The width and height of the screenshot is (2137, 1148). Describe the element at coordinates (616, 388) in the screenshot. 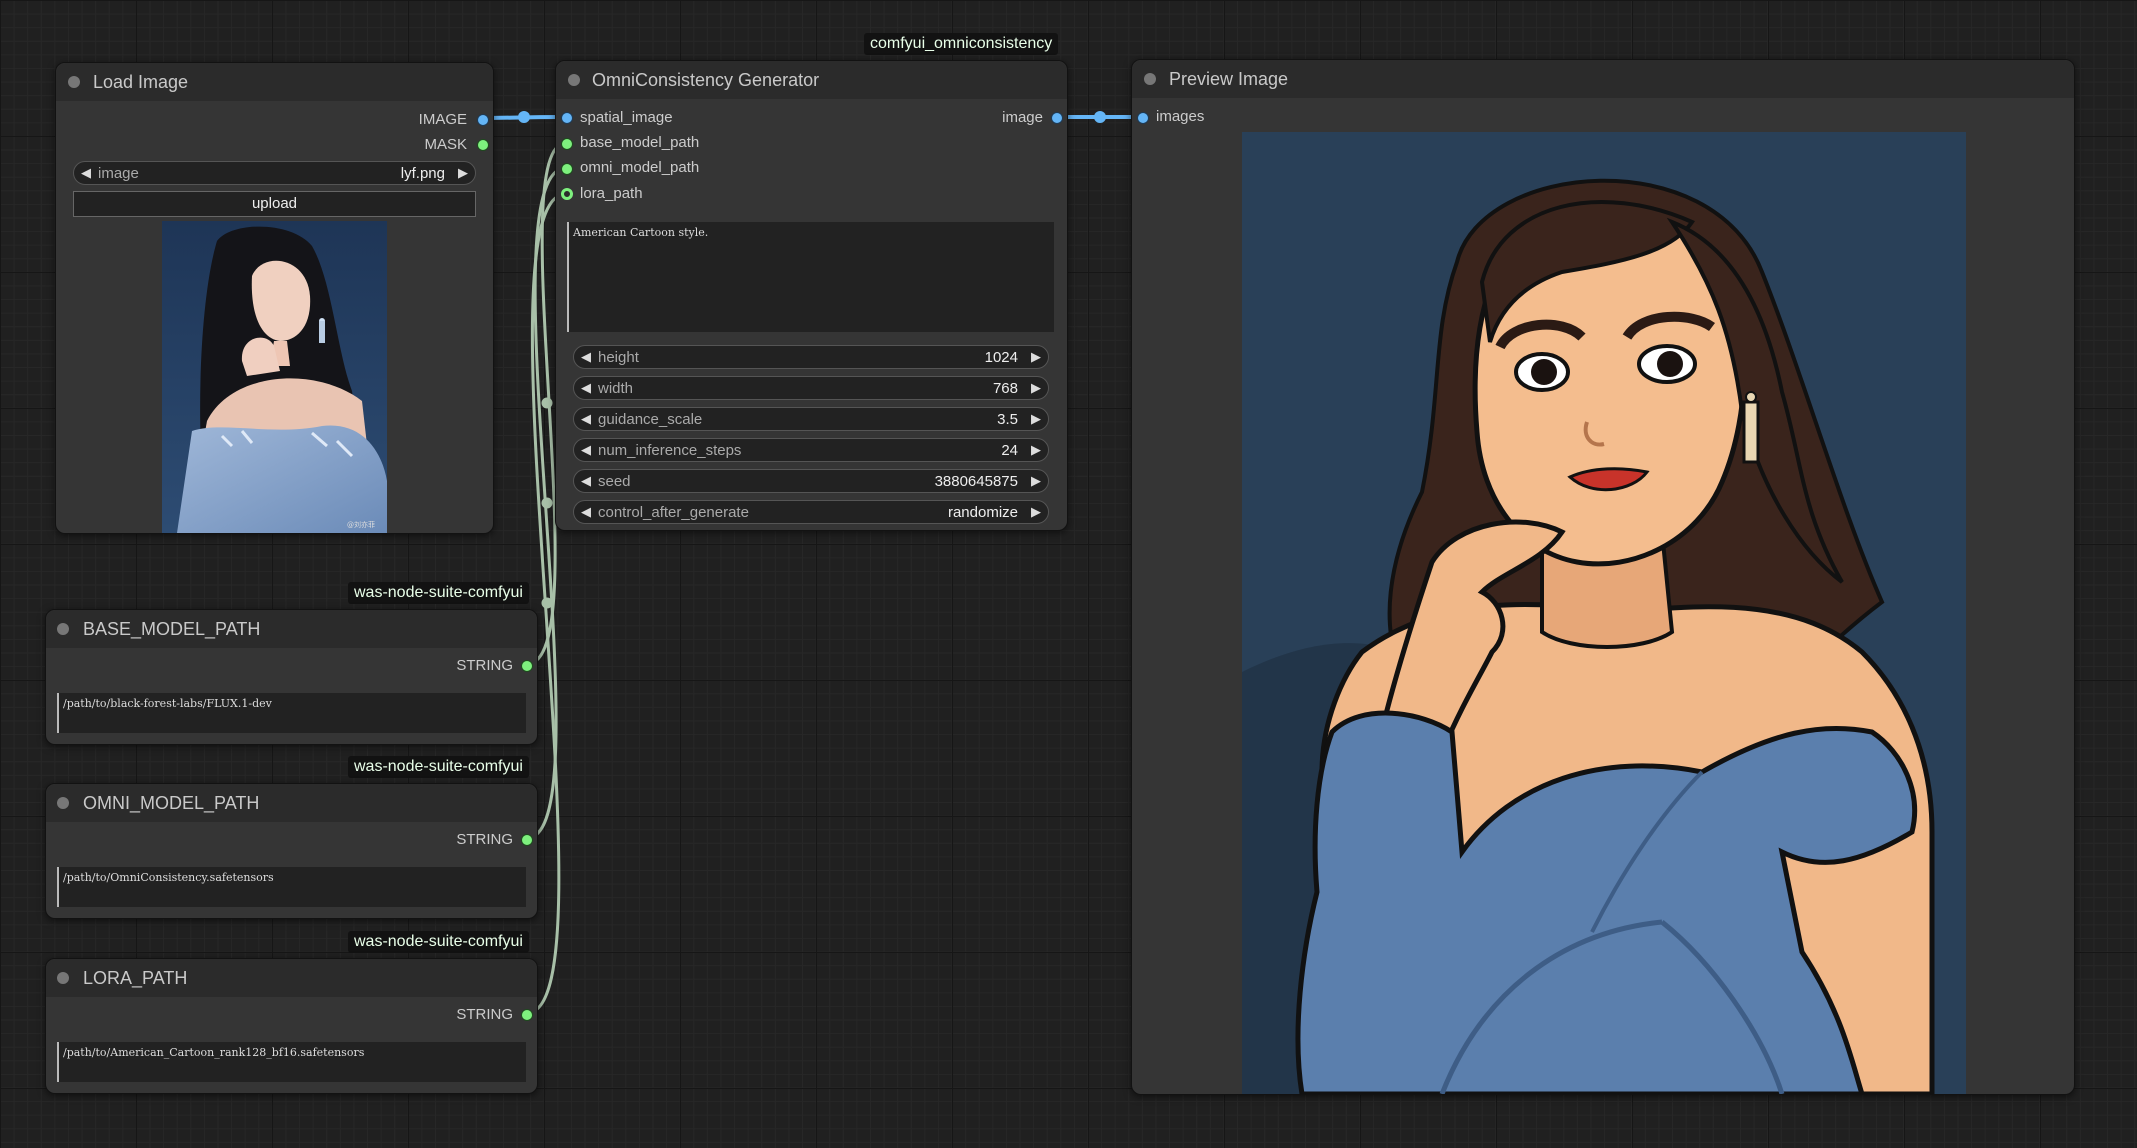

I see `widget-name: width` at that location.